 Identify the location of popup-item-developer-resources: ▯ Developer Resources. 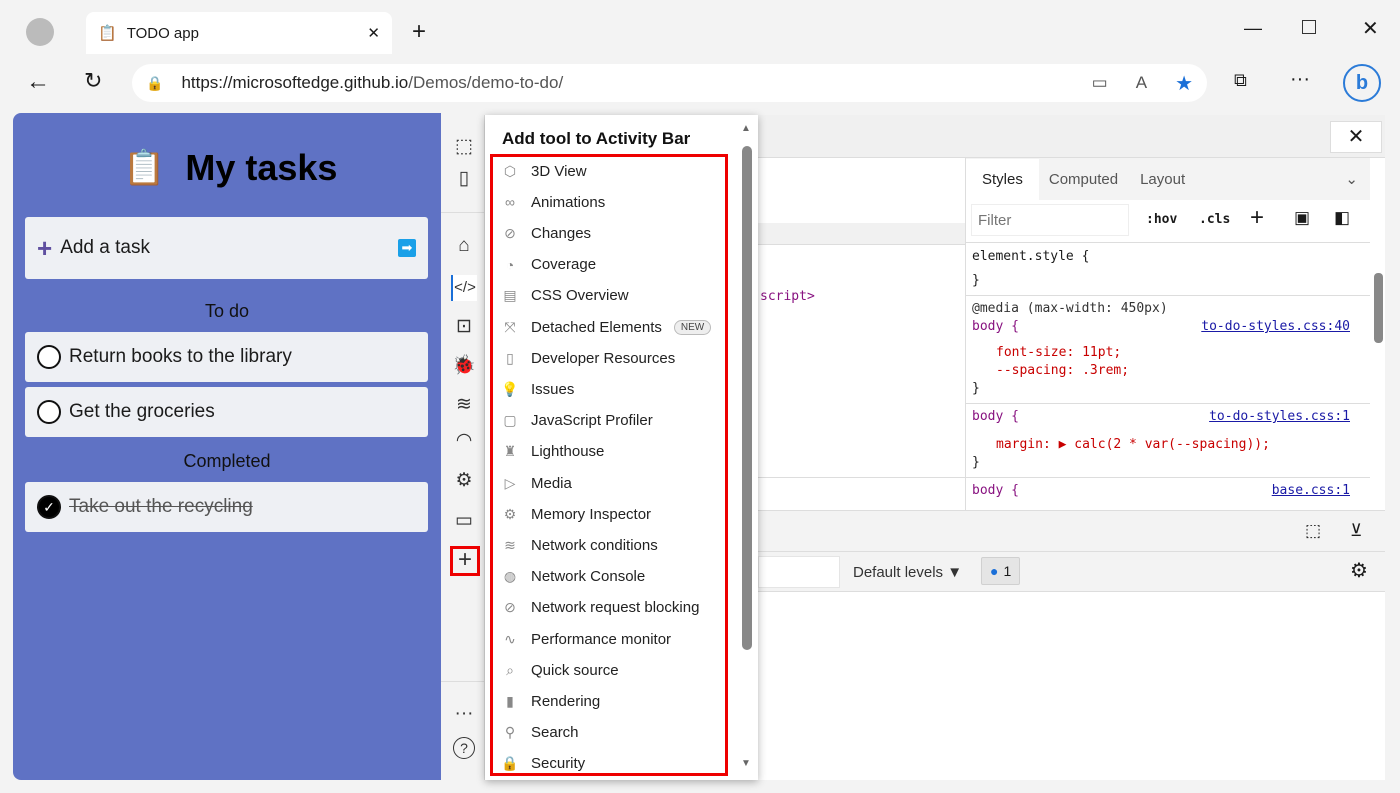
(588, 358).